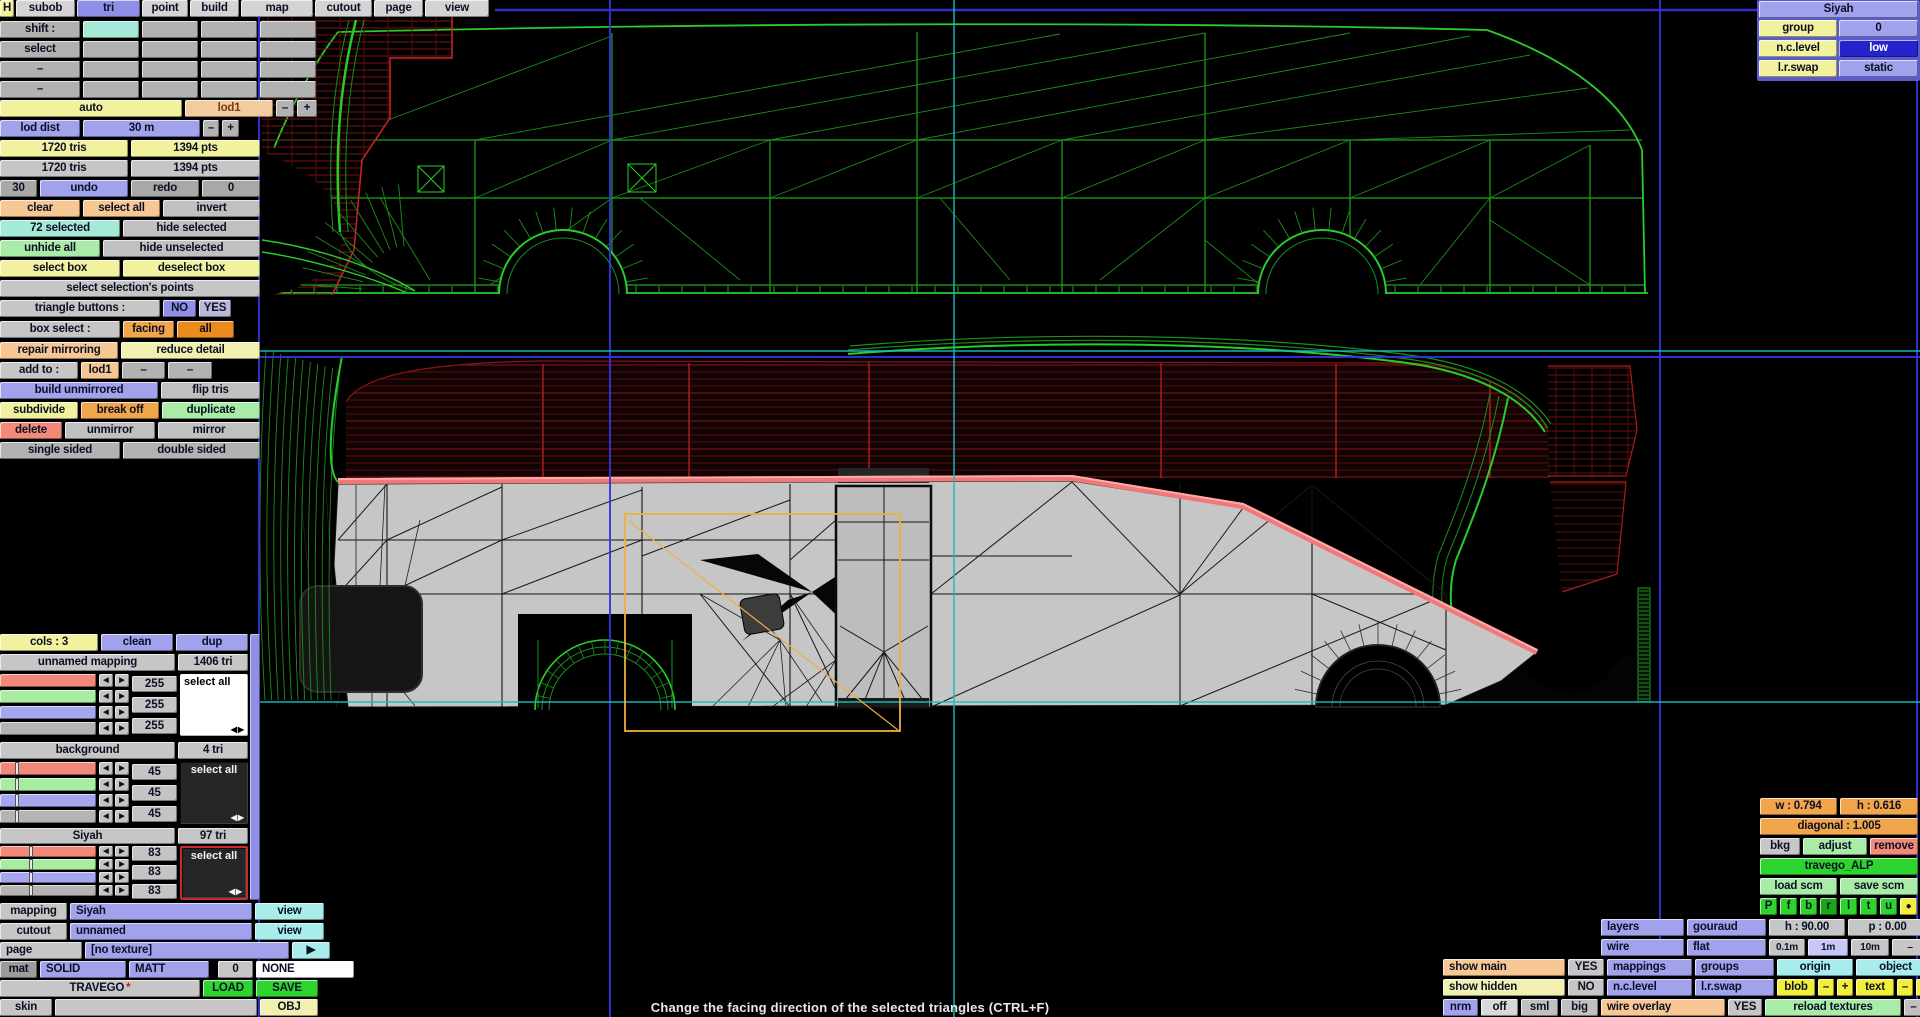 The image size is (1920, 1017). Describe the element at coordinates (169, 969) in the screenshot. I see `mat-matt: MATT` at that location.